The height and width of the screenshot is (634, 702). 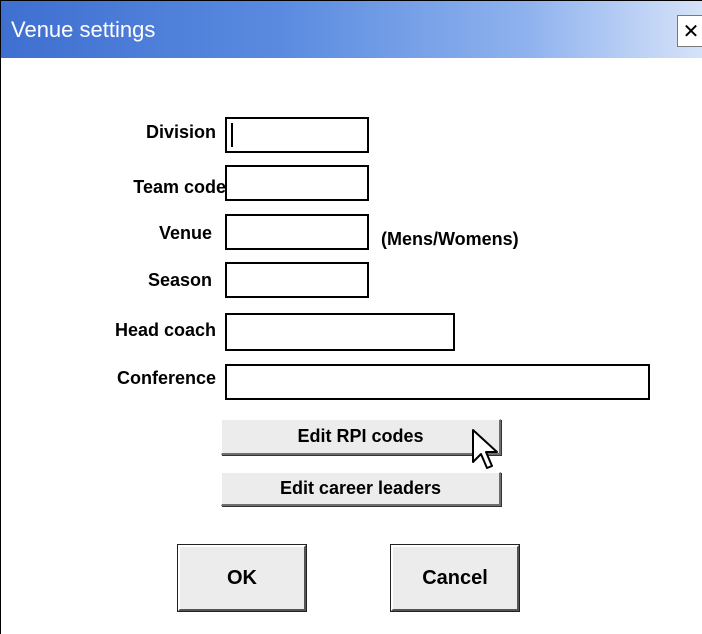 What do you see at coordinates (83, 29) in the screenshot?
I see `window-title: Venue settings` at bounding box center [83, 29].